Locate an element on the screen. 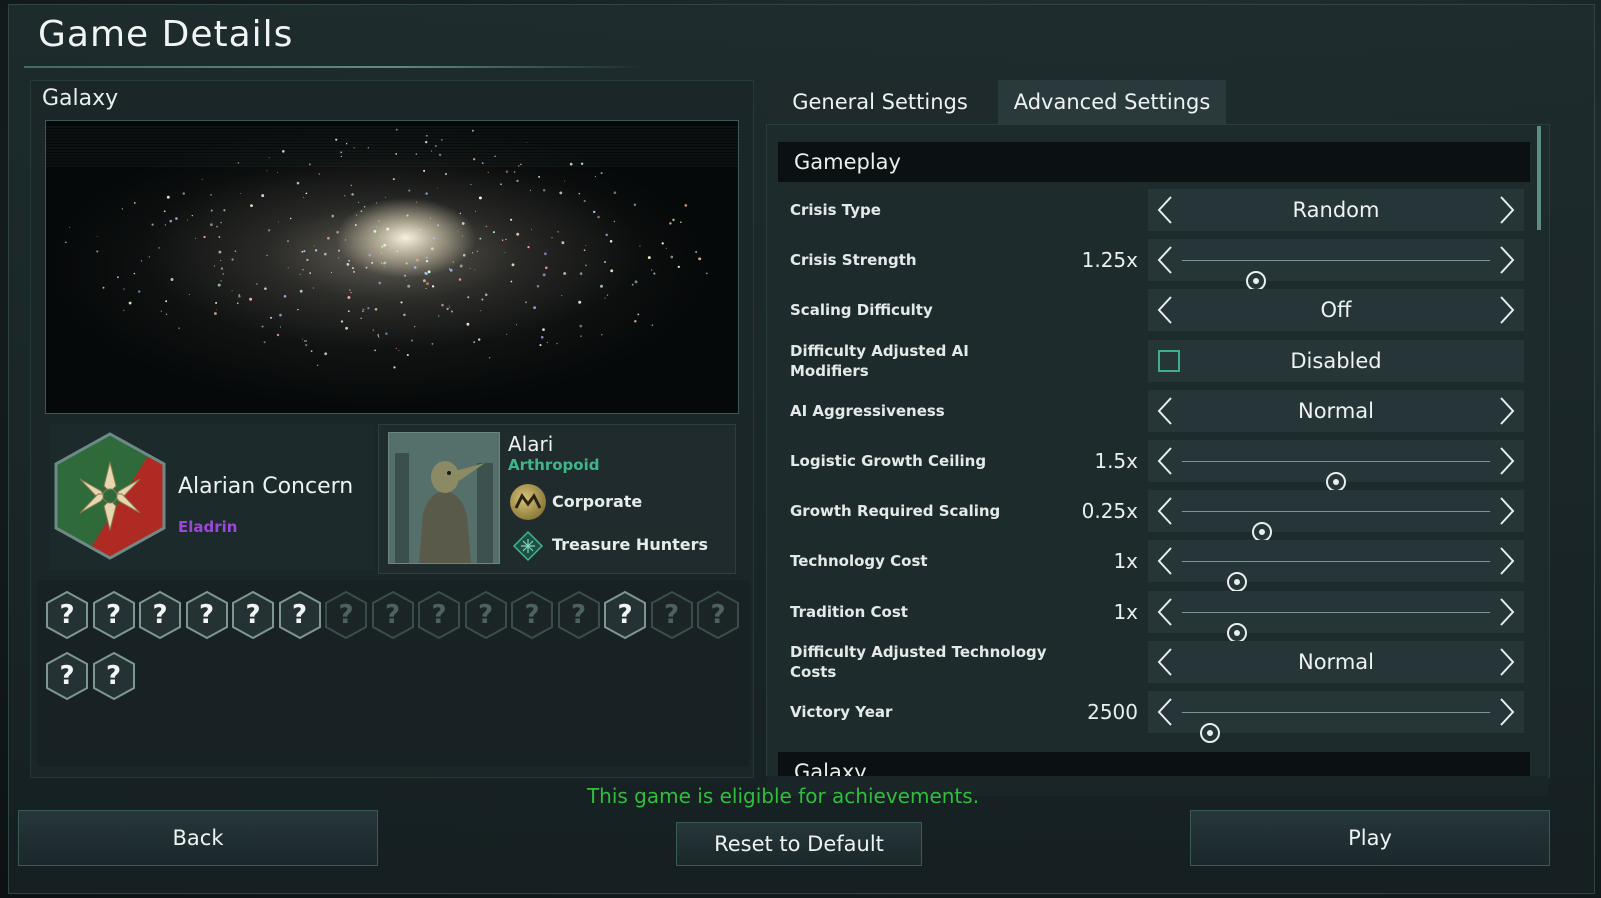  empire-name: Alarian Concern is located at coordinates (266, 486).